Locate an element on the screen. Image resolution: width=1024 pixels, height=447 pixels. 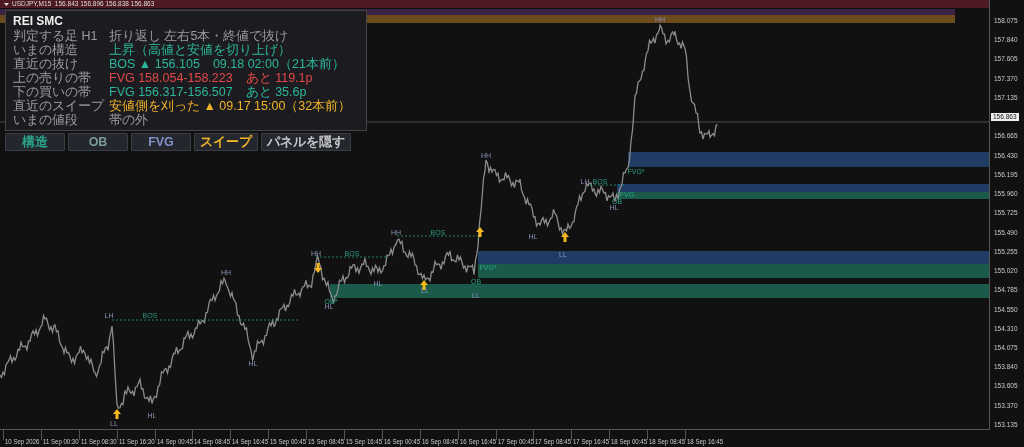
row-label: 直近の抜け is located at coordinates (46, 64).